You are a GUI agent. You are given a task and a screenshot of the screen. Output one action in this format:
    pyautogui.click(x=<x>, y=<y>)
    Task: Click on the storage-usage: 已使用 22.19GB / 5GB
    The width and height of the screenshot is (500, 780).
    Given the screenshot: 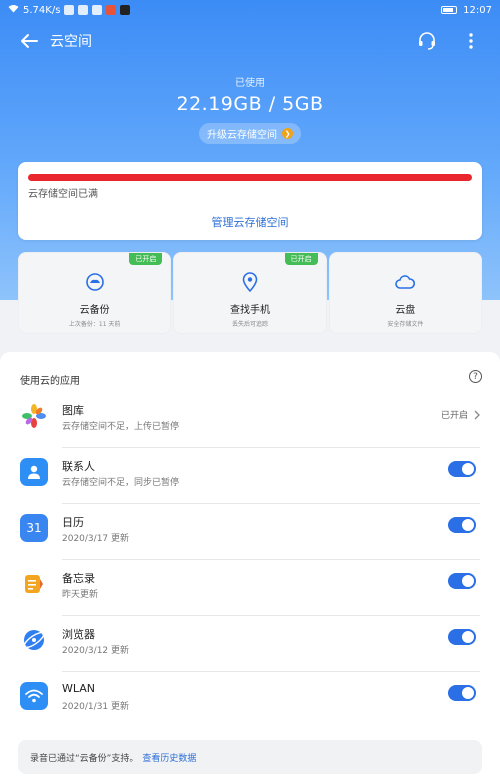 What is the action you would take?
    pyautogui.click(x=250, y=94)
    